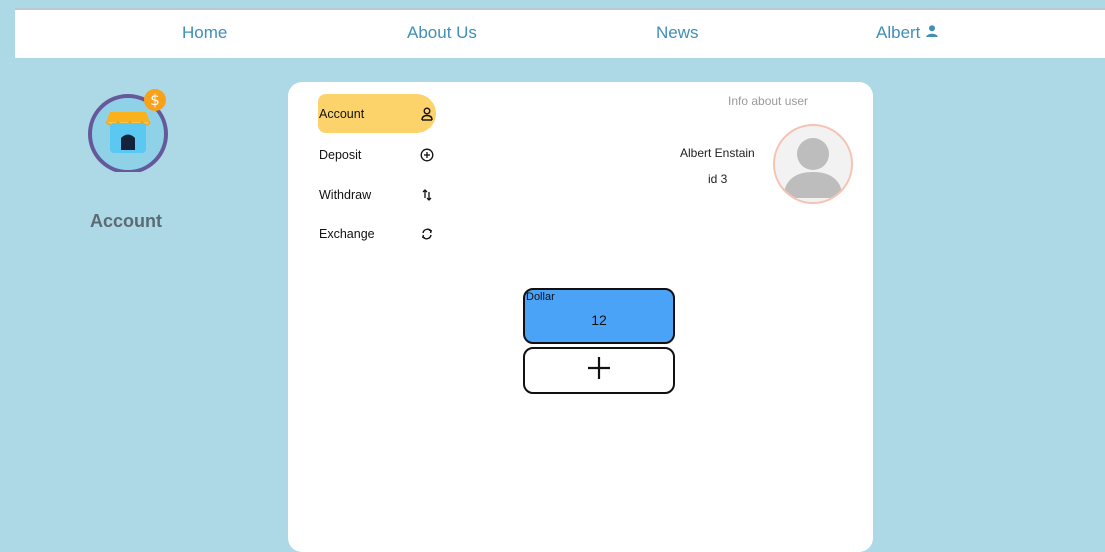  What do you see at coordinates (540, 297) in the screenshot?
I see `currency-name: Dollar` at bounding box center [540, 297].